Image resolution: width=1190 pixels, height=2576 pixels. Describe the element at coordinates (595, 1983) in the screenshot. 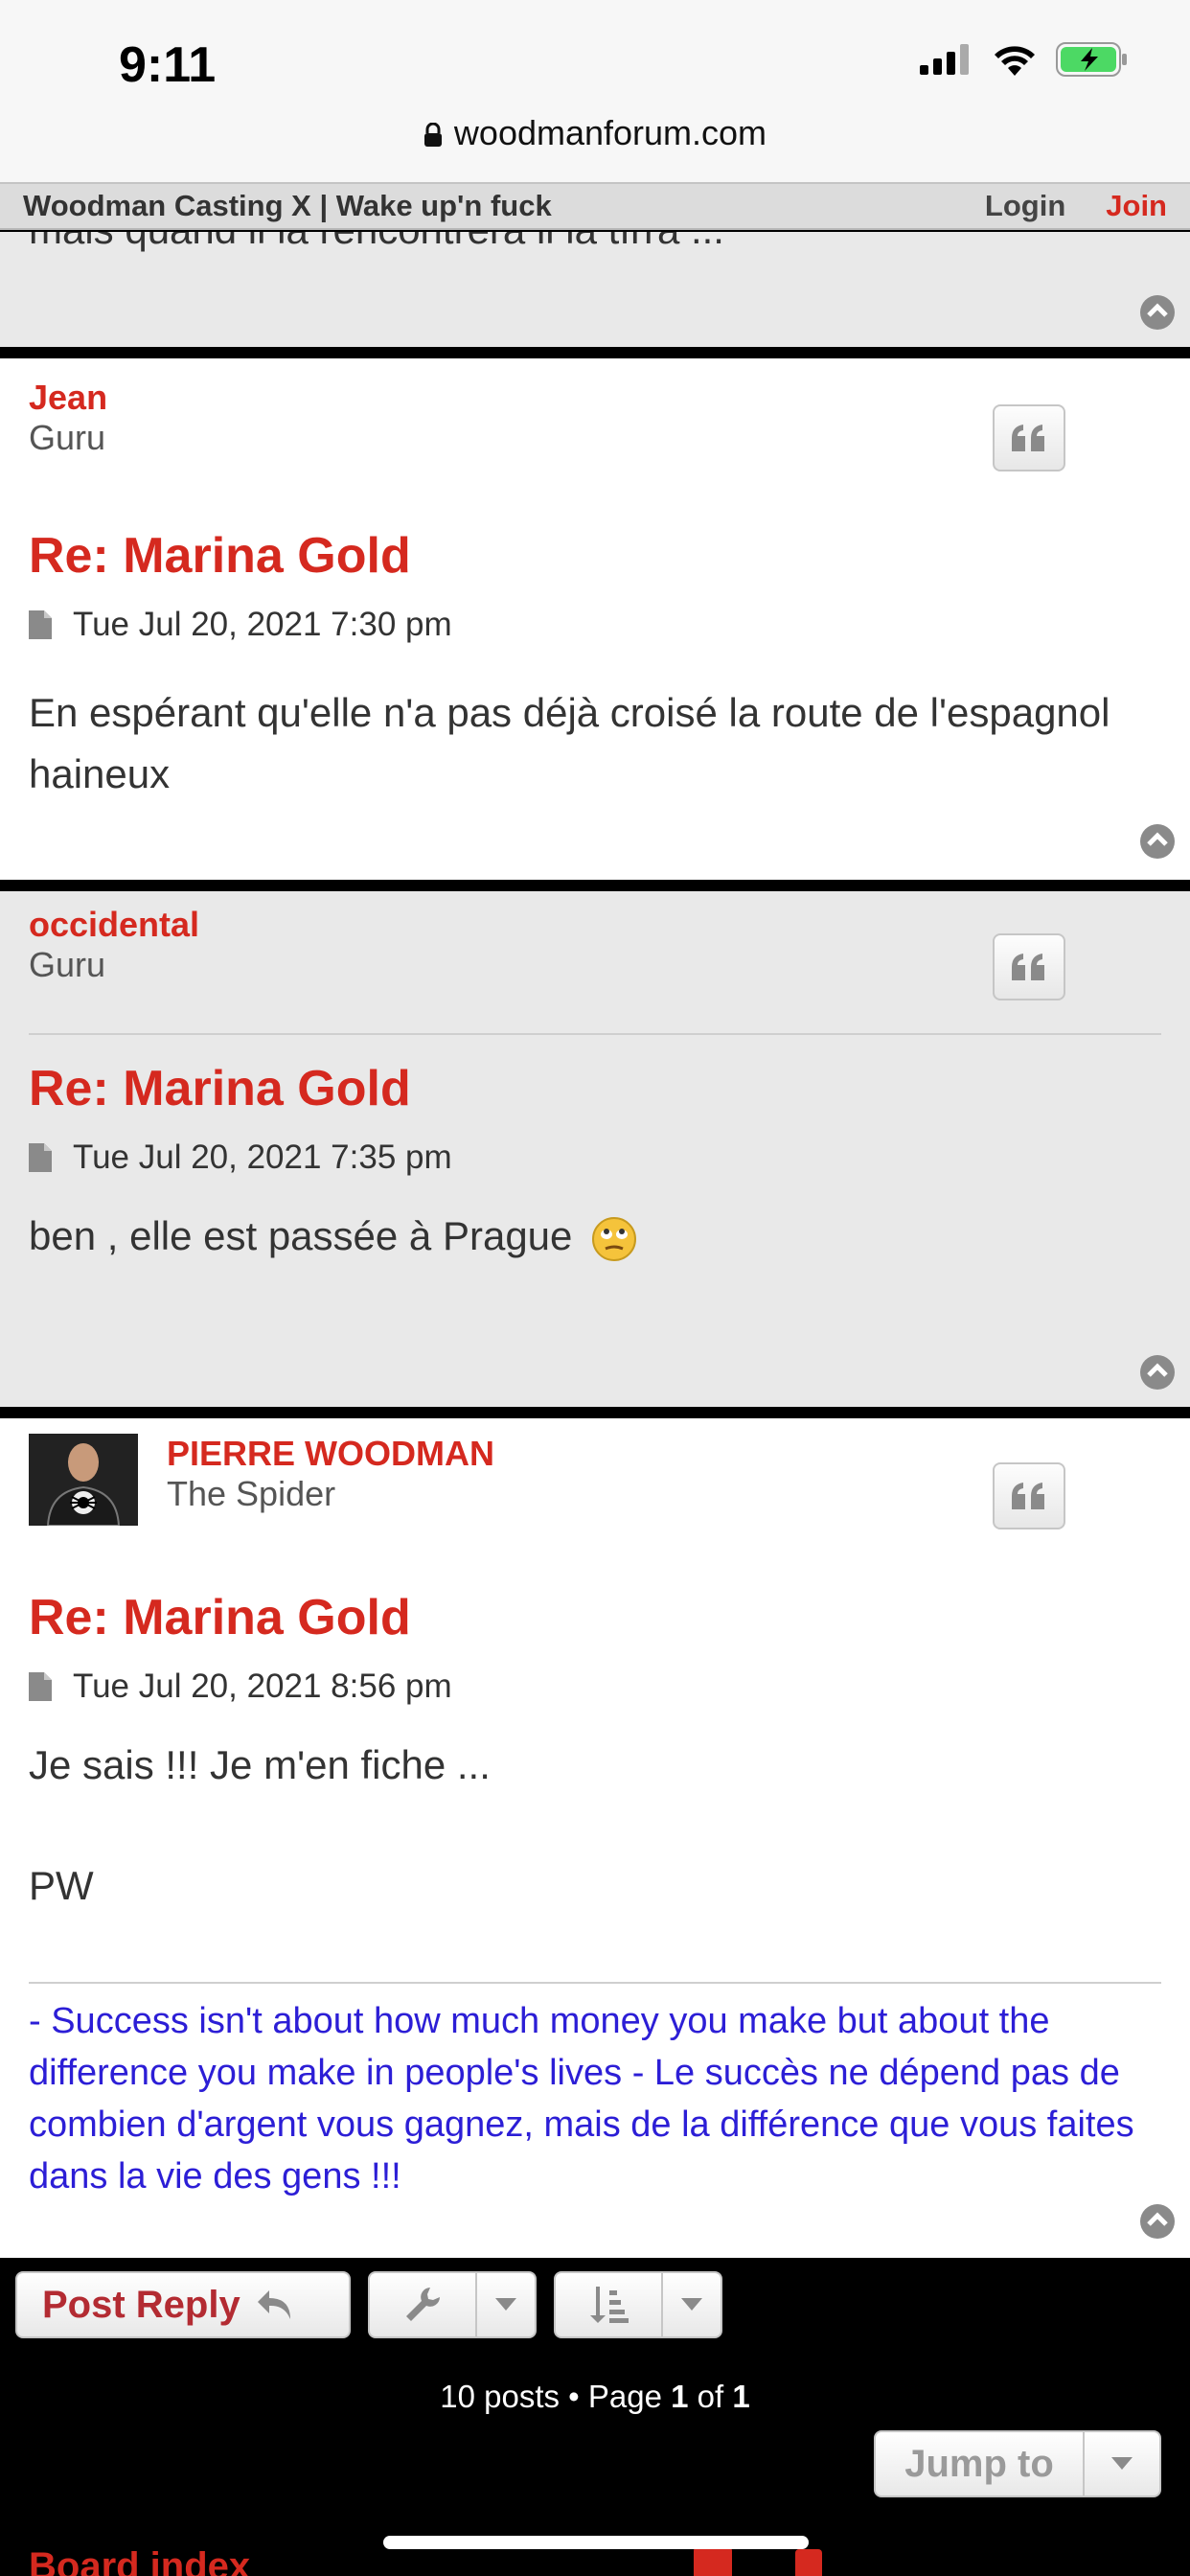

I see `signature-divider` at that location.